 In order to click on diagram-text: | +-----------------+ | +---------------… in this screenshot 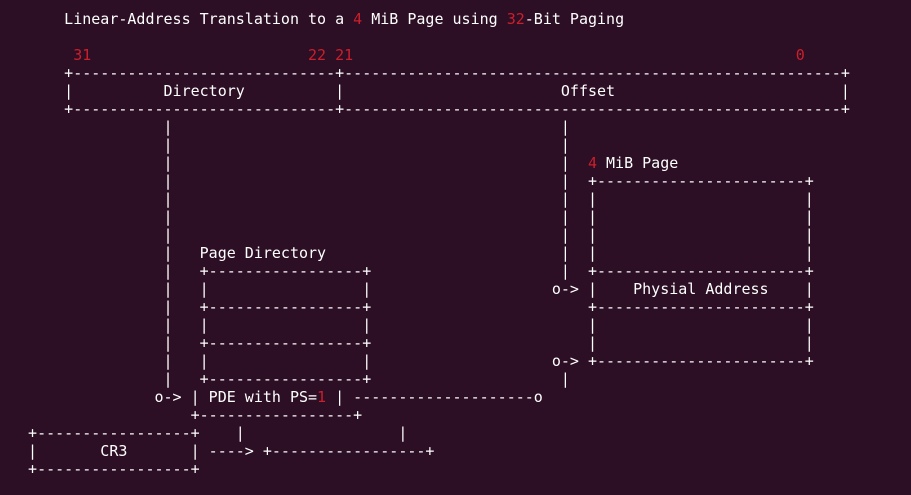, I will do `click(412, 271)`.